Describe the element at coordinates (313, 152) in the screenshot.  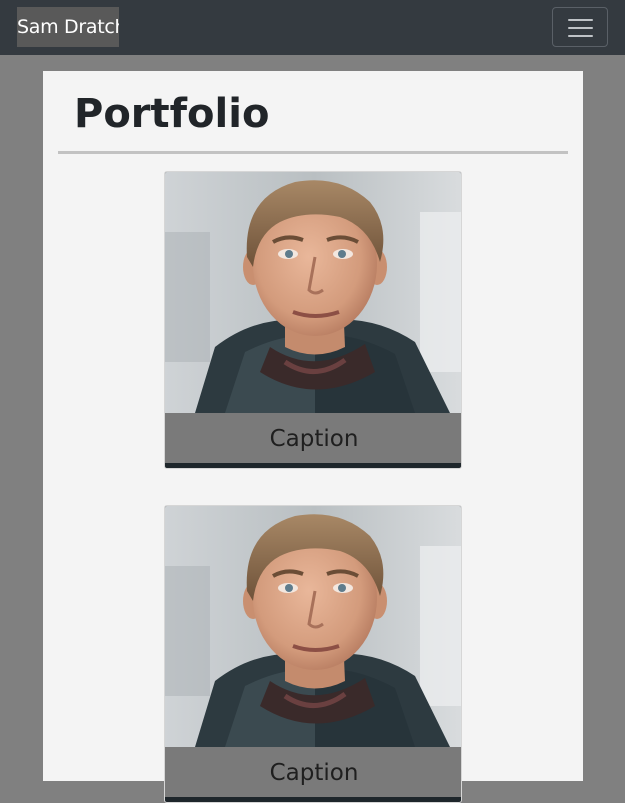
I see `title-divider` at that location.